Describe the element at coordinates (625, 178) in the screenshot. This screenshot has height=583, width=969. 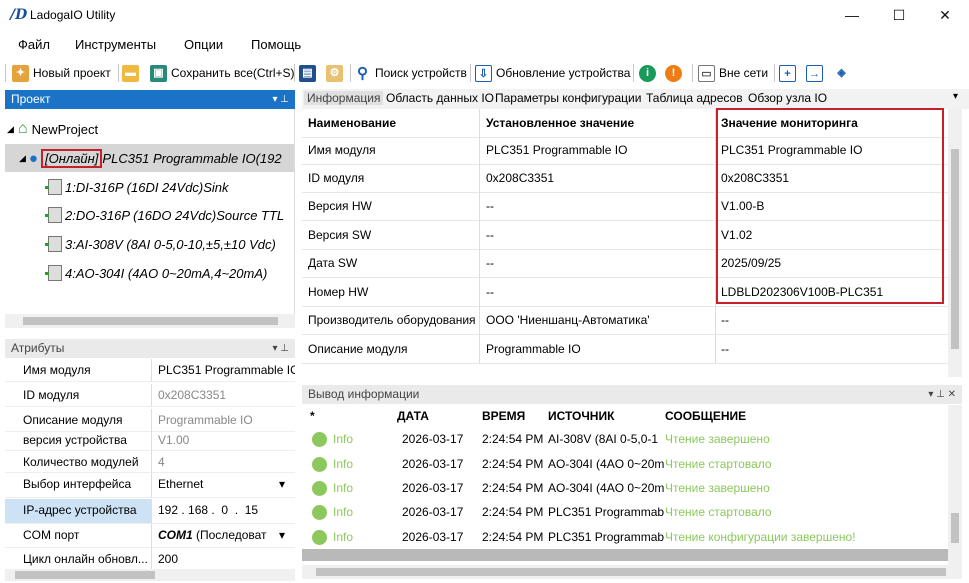
I see `table-row: ID модуля 0x208C3351 0x208C3351` at that location.